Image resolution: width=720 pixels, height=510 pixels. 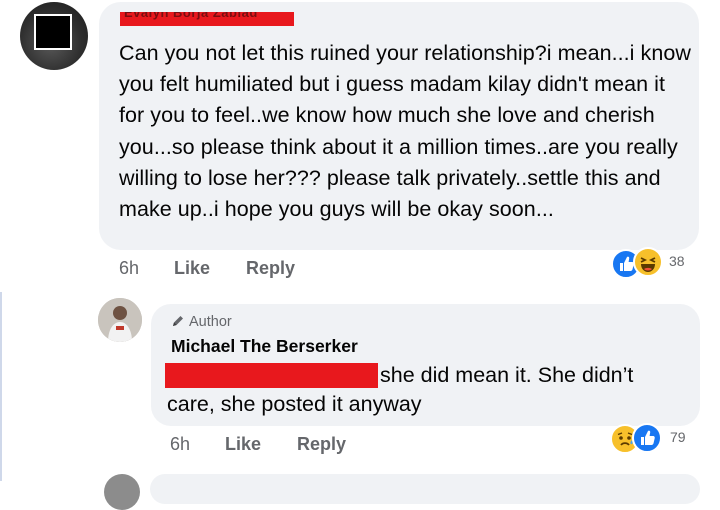 What do you see at coordinates (201, 322) in the screenshot?
I see `author-badge: Author` at bounding box center [201, 322].